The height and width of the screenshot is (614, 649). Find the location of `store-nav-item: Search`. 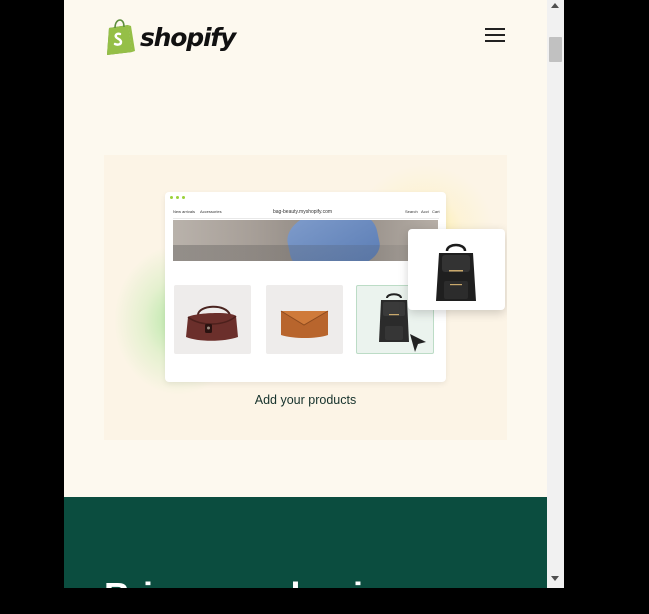

store-nav-item: Search is located at coordinates (411, 211).